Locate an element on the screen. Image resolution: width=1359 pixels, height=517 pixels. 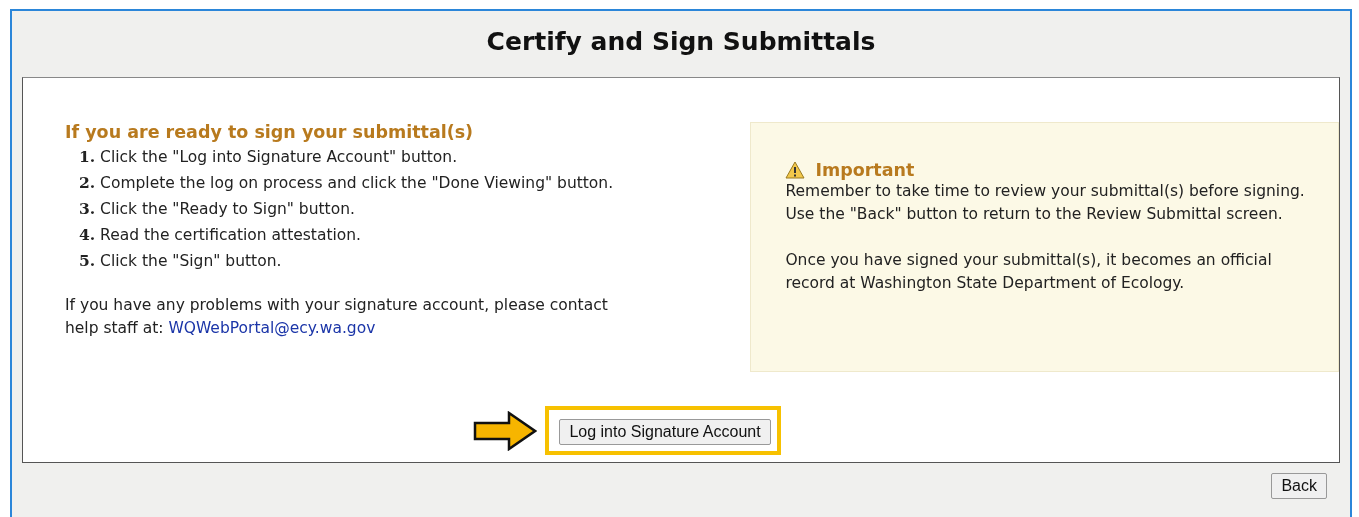
notice-paragraph: Remember to take time to review your submittal(s) before signing. Use the "Back" button to return to the Review Submittal screen. is located at coordinates (1045, 203).